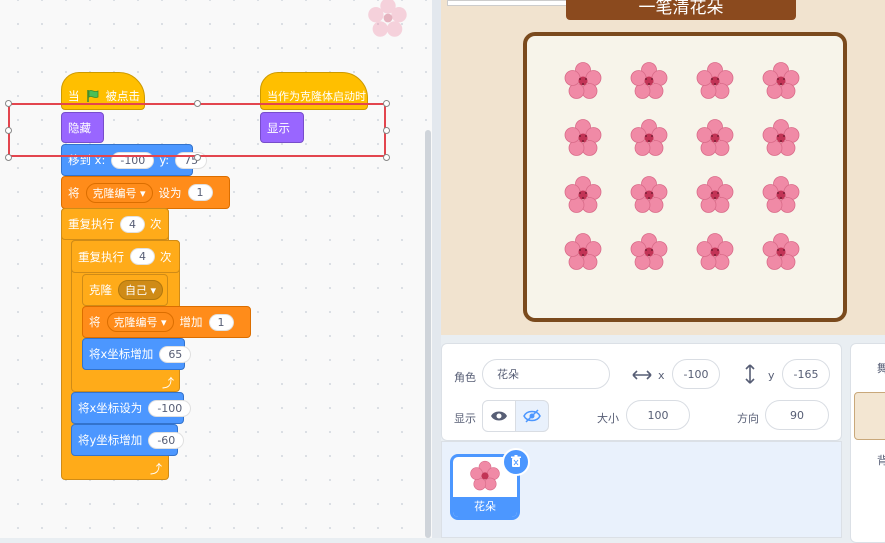 The height and width of the screenshot is (543, 885). What do you see at coordinates (197, 130) in the screenshot?
I see `selection-rectangle` at bounding box center [197, 130].